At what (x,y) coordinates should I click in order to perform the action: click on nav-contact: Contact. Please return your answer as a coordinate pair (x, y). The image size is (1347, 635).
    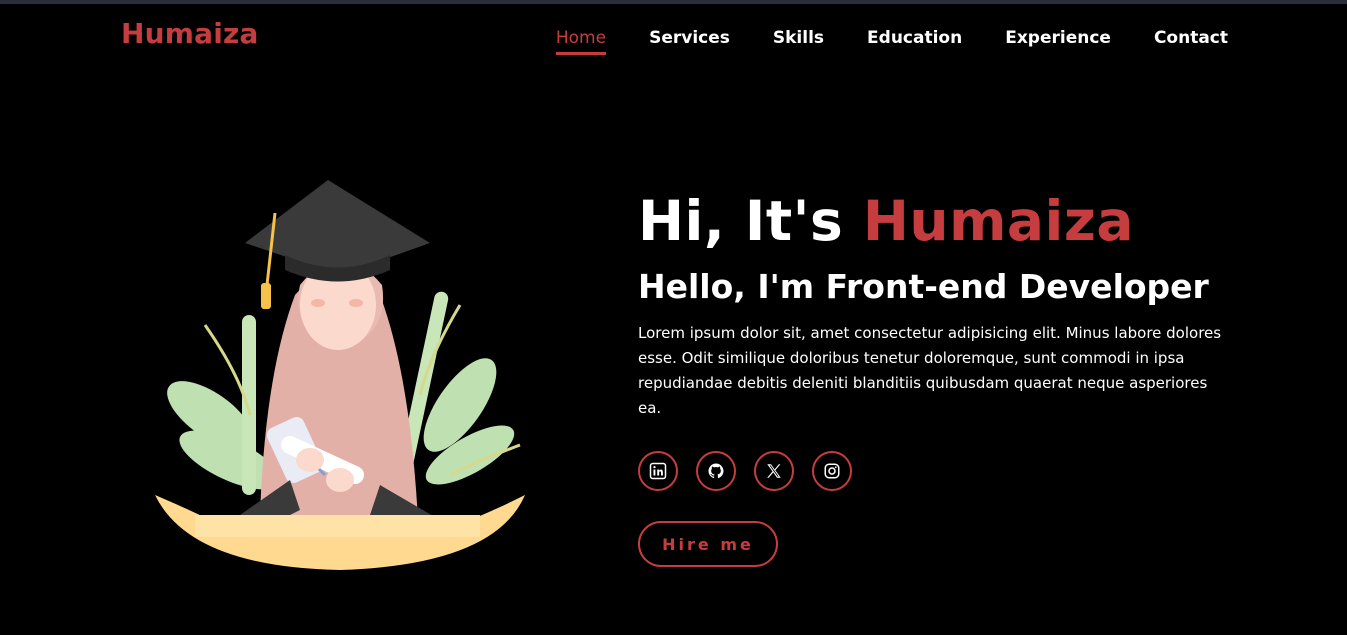
    Looking at the image, I should click on (1191, 38).